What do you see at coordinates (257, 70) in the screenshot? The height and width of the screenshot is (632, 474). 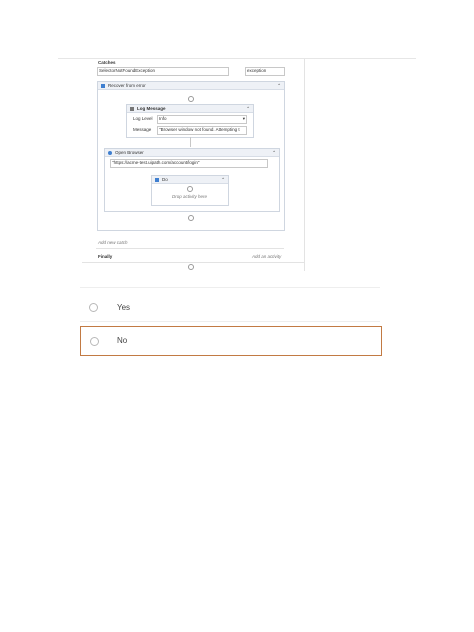 I see `exception-variable-text: exception` at bounding box center [257, 70].